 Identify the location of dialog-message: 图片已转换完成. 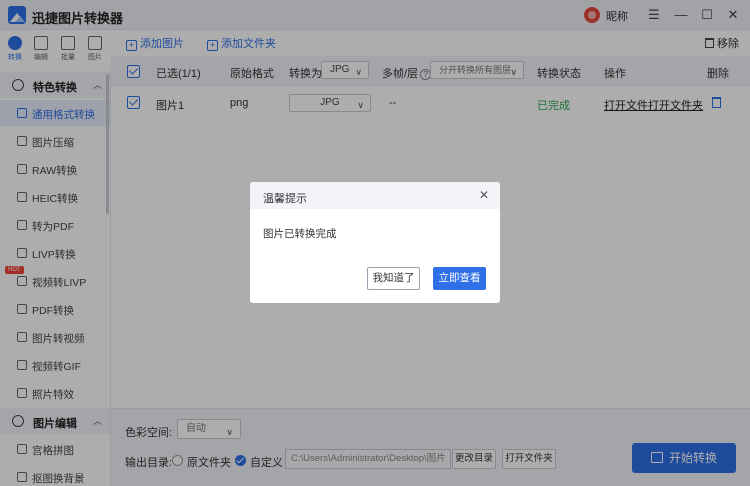
(300, 234).